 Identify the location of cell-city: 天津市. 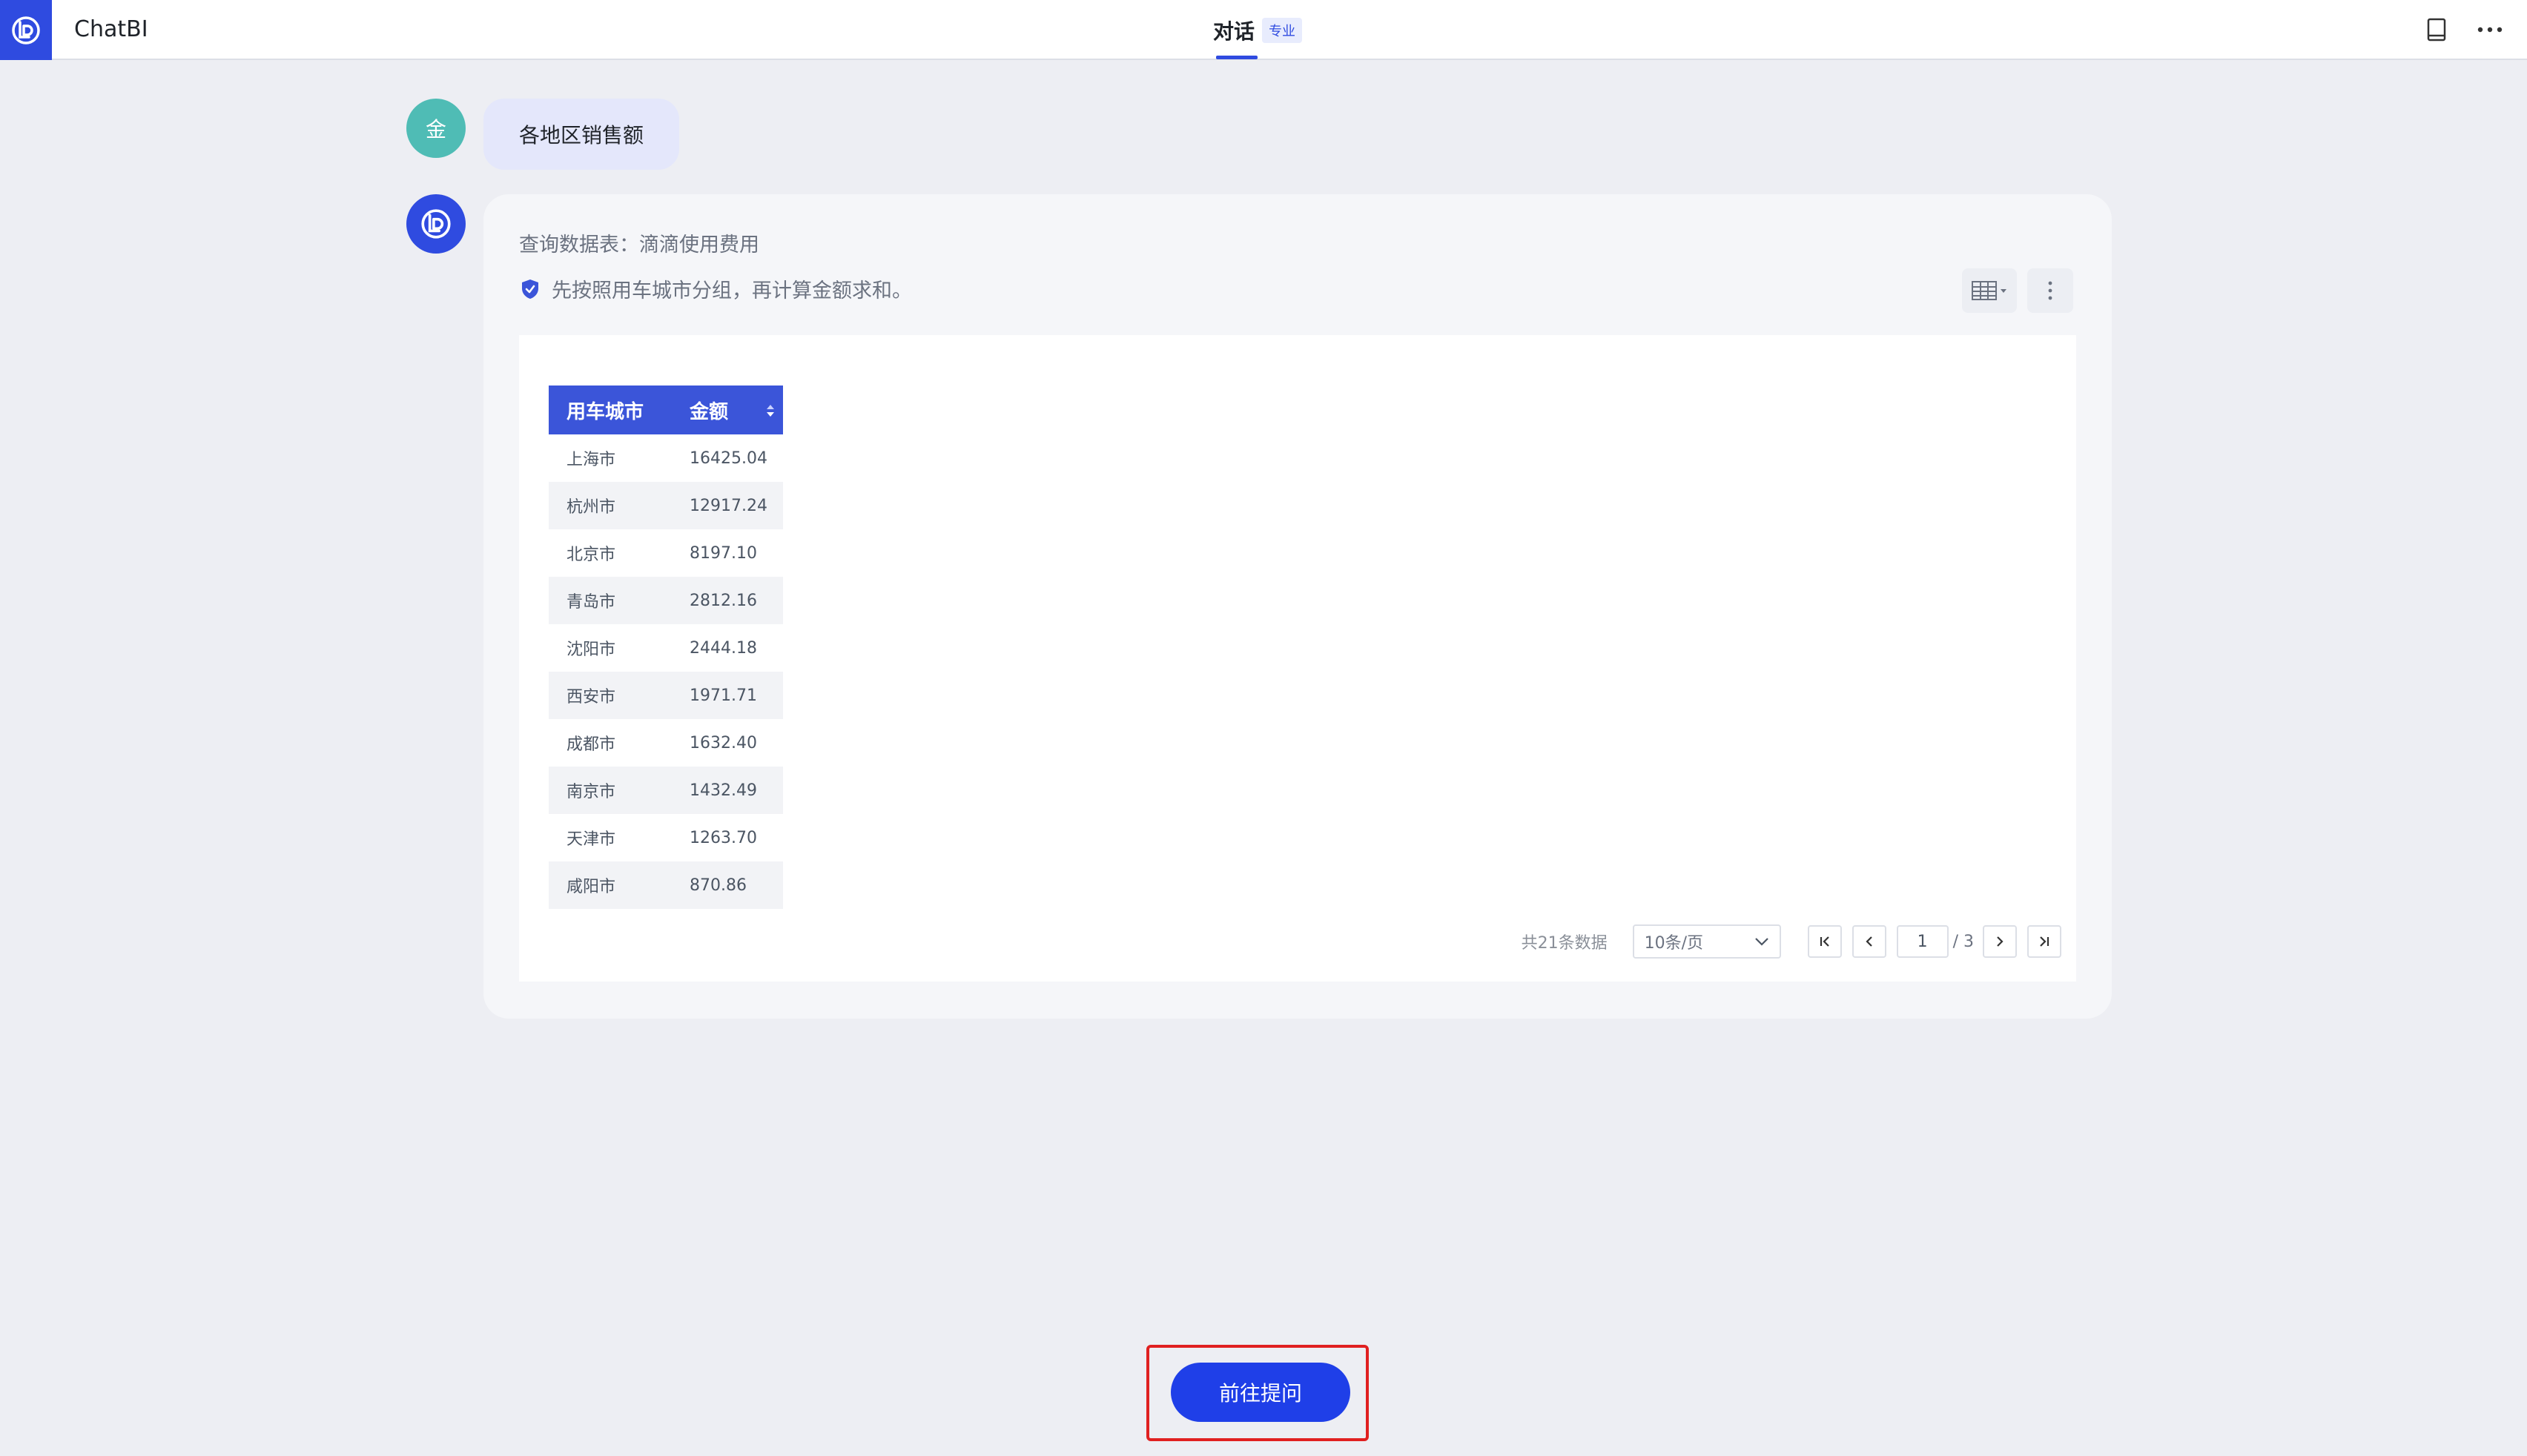
(591, 839).